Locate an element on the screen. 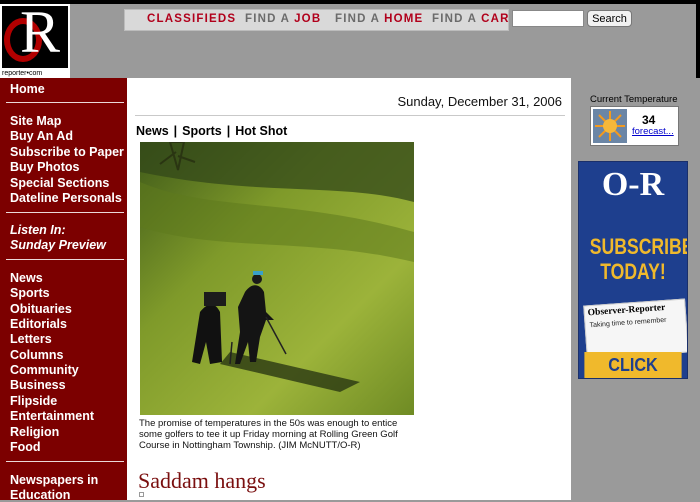 This screenshot has width=700, height=502. ad-paper-line: Taking time to remember is located at coordinates (628, 323).